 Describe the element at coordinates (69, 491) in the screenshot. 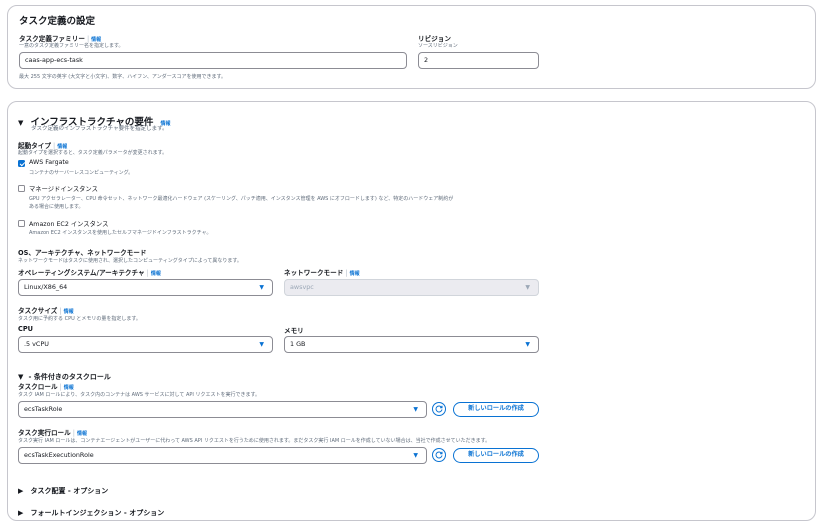

I see `placement-section-title: タスク配置 - オプション` at that location.